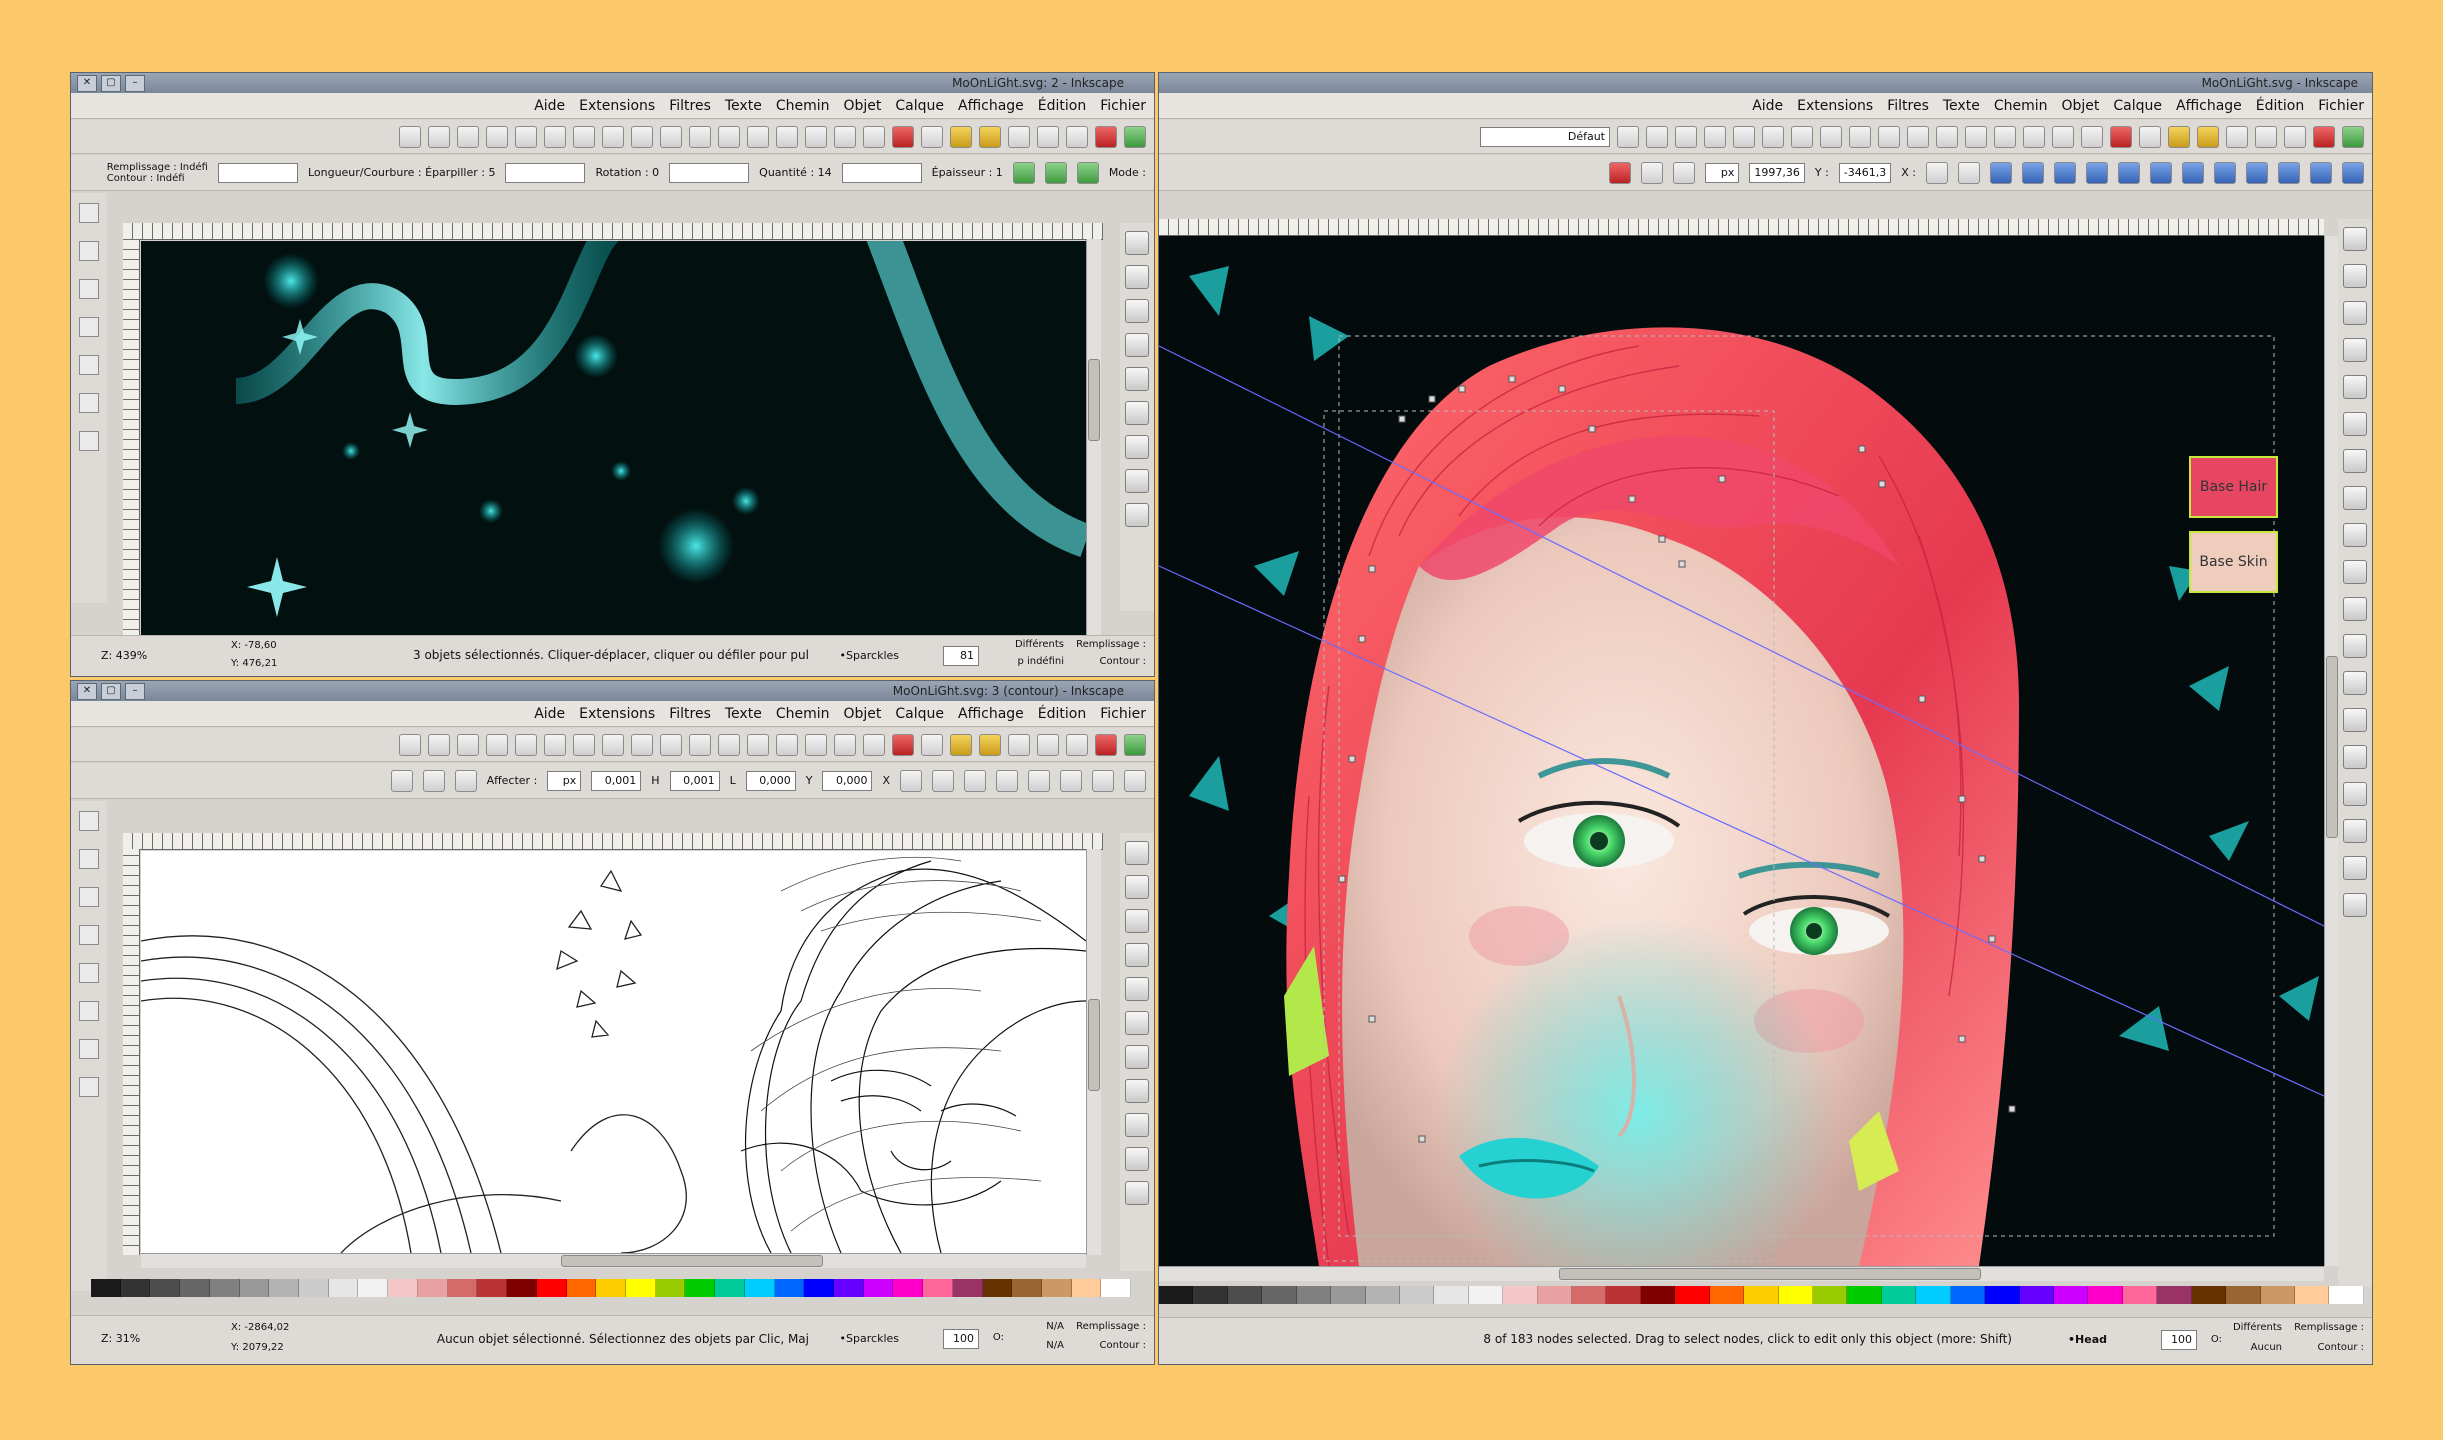  I want to click on show-outline-icon, so click(1652, 173).